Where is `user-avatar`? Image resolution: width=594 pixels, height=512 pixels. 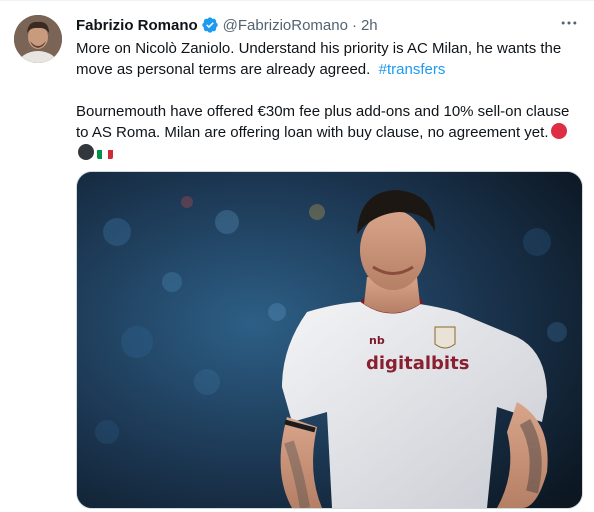
user-avatar is located at coordinates (38, 39).